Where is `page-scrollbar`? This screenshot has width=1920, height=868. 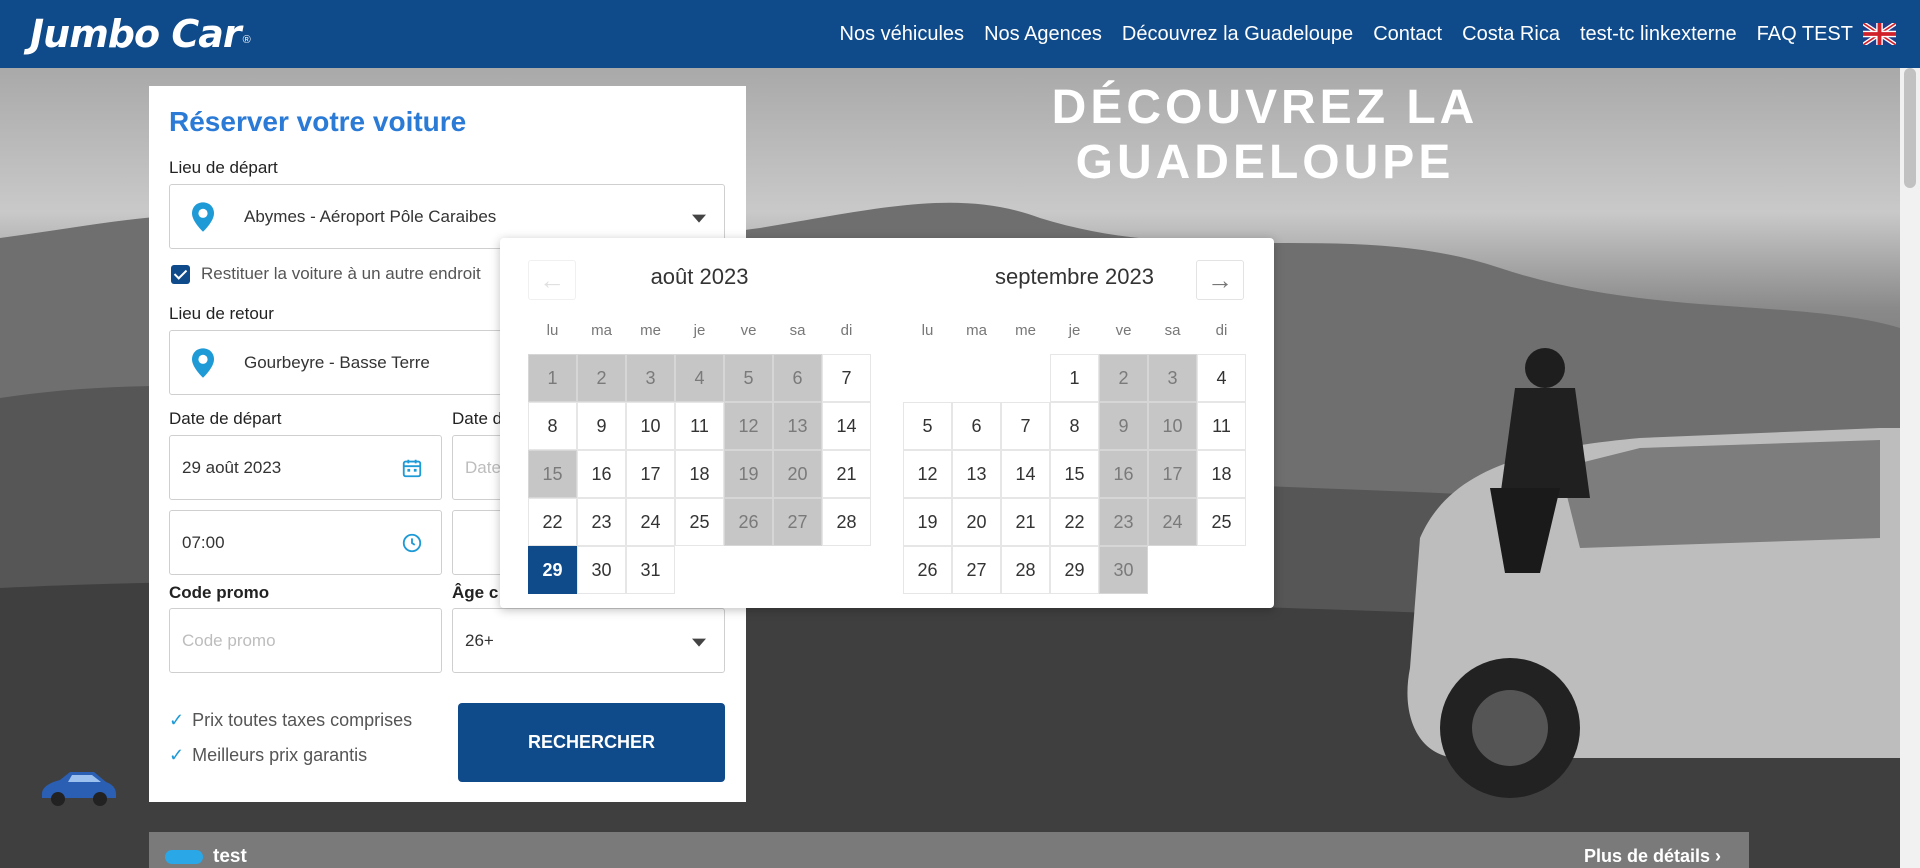
page-scrollbar is located at coordinates (1910, 468).